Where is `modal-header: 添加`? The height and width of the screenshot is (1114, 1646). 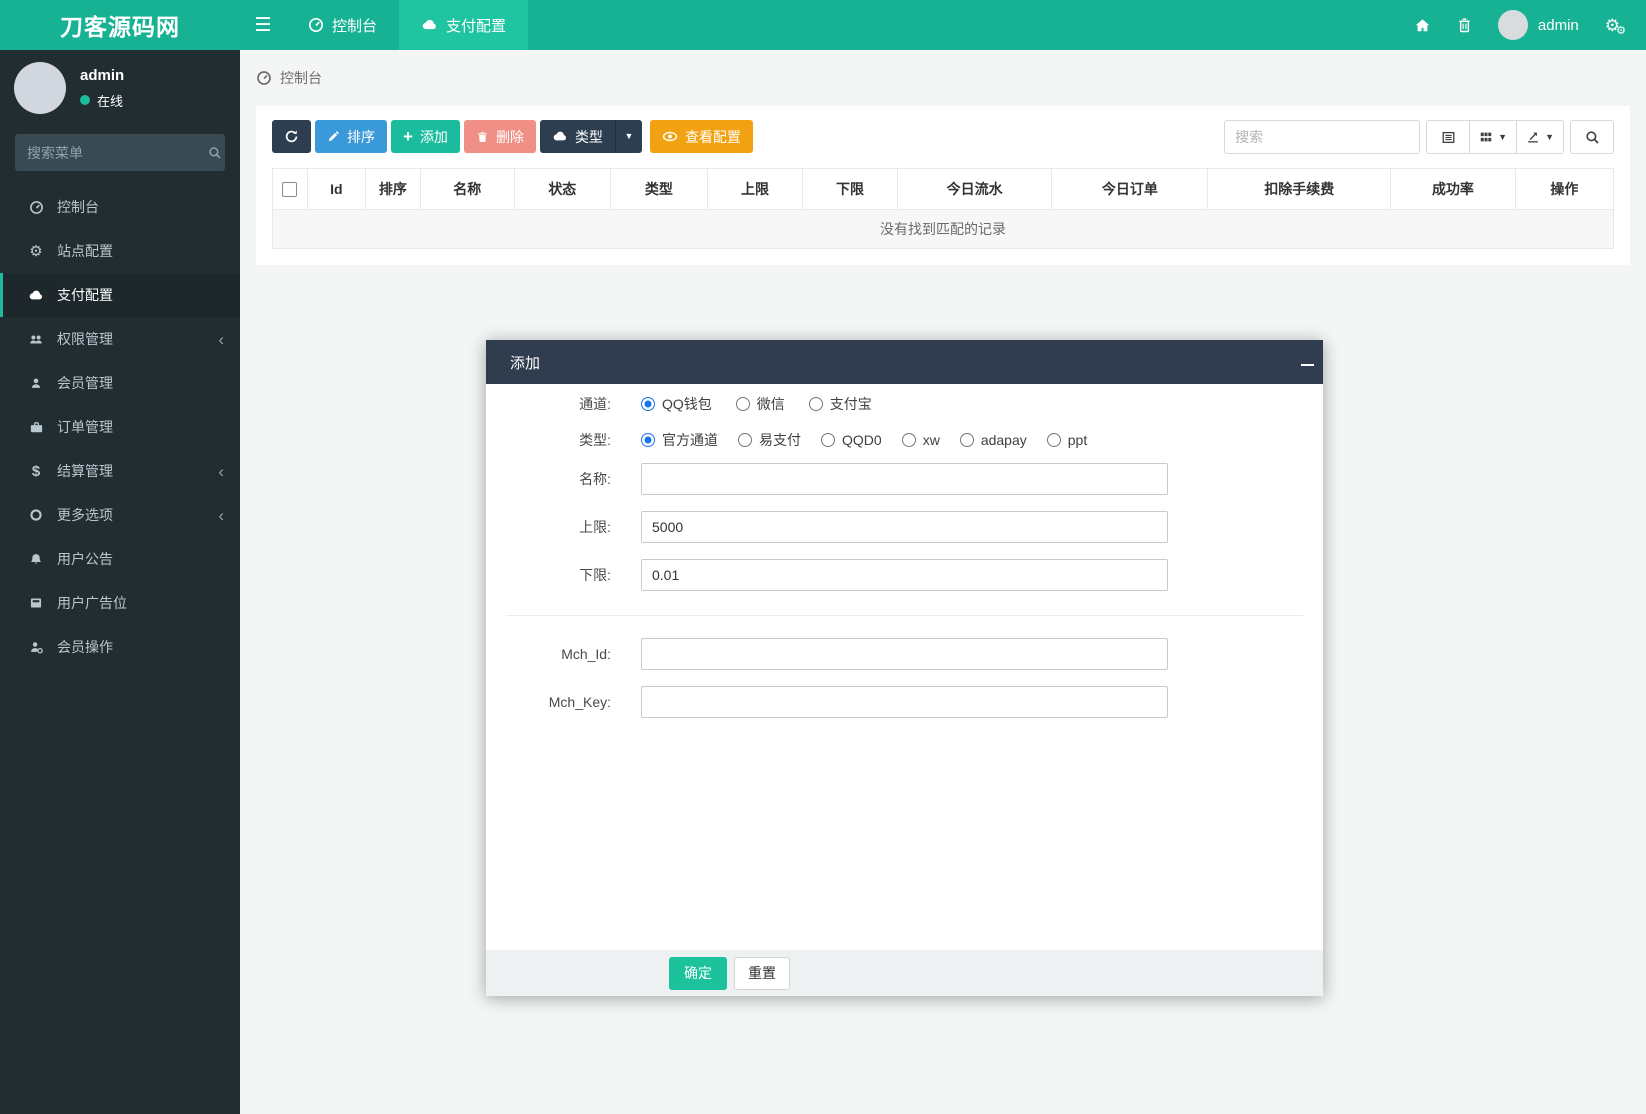 modal-header: 添加 is located at coordinates (904, 362).